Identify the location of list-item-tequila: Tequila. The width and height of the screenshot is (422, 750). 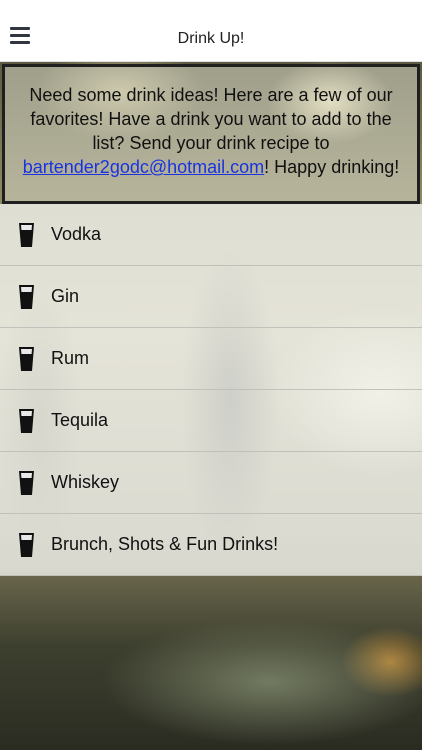
(211, 421).